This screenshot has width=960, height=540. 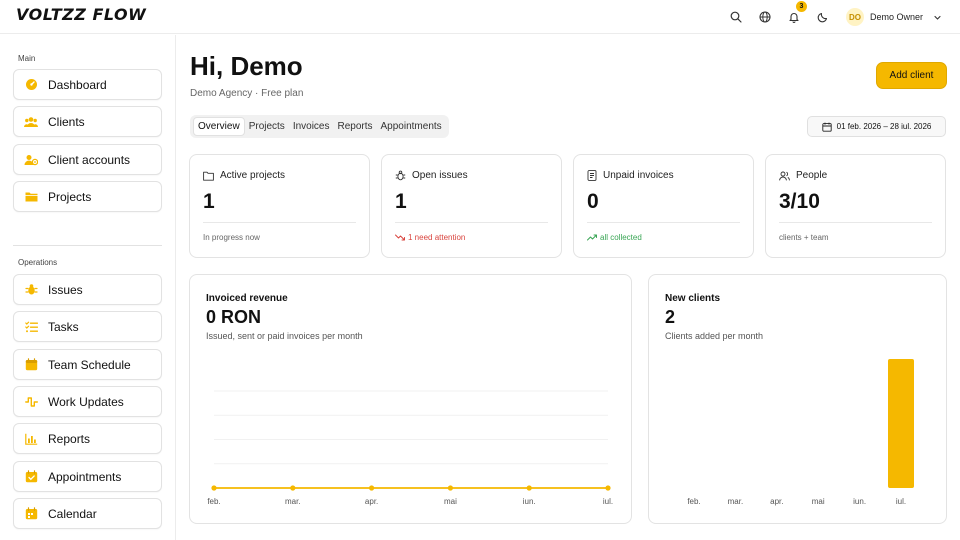 I want to click on sidebar-item-label: Dashboard, so click(x=77, y=84).